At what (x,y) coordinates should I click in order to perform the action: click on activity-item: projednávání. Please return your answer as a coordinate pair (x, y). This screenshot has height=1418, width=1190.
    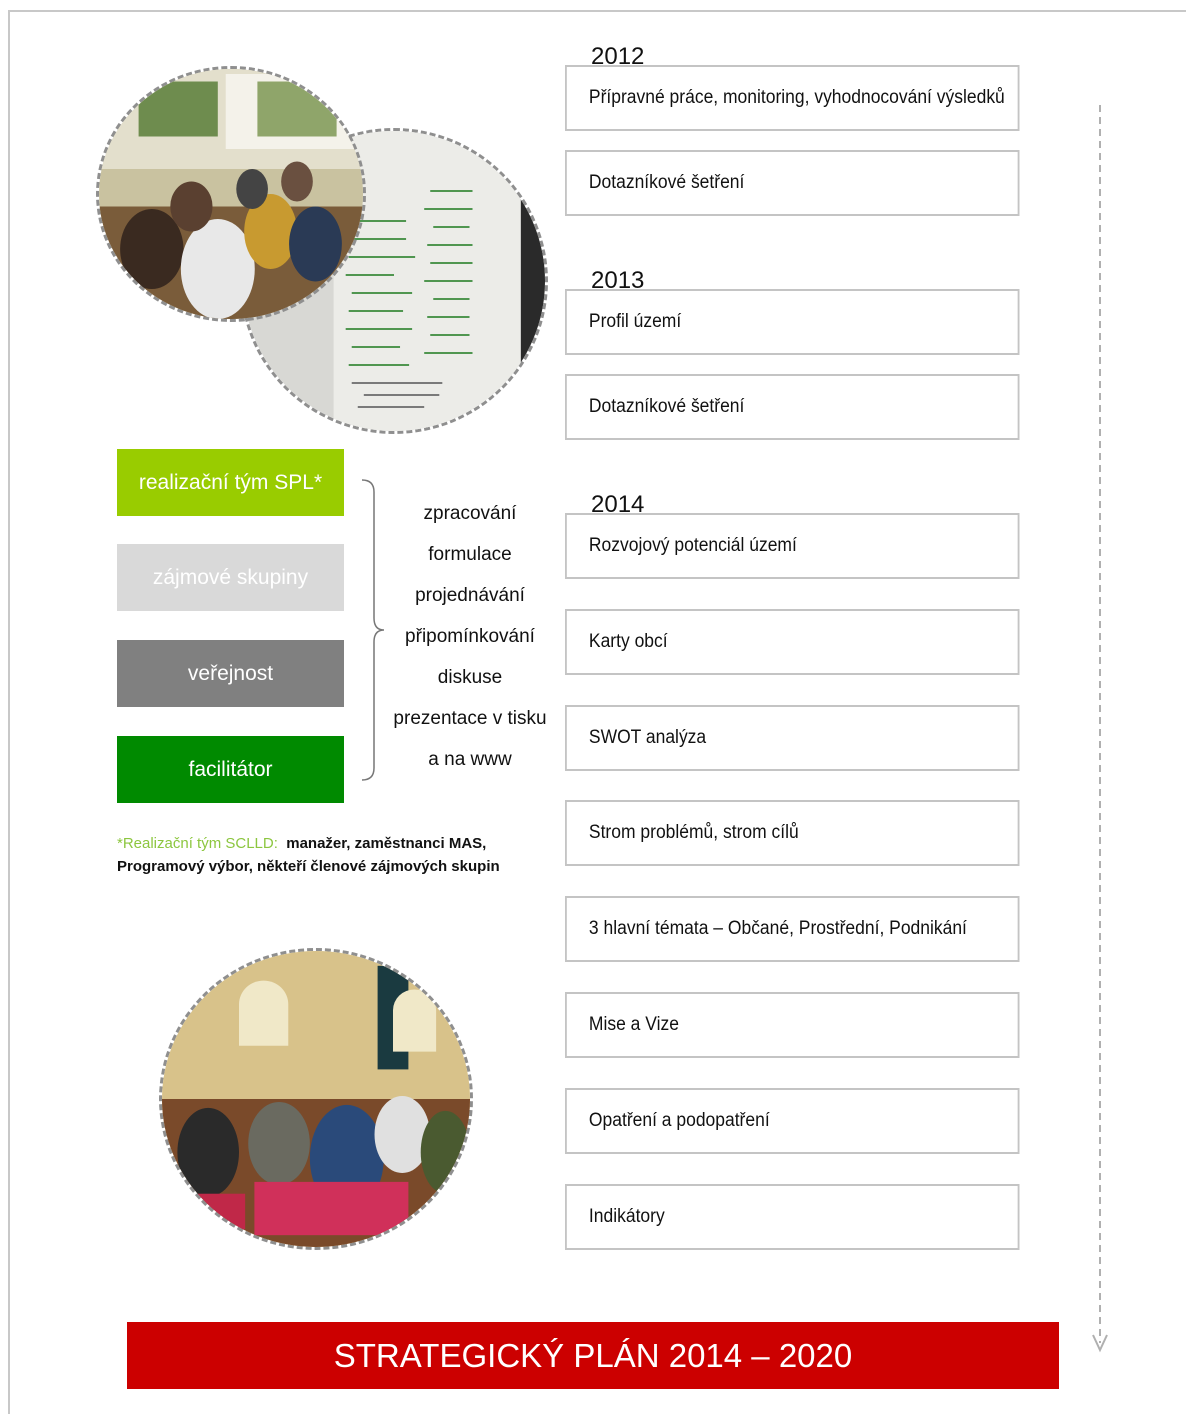
    Looking at the image, I should click on (470, 595).